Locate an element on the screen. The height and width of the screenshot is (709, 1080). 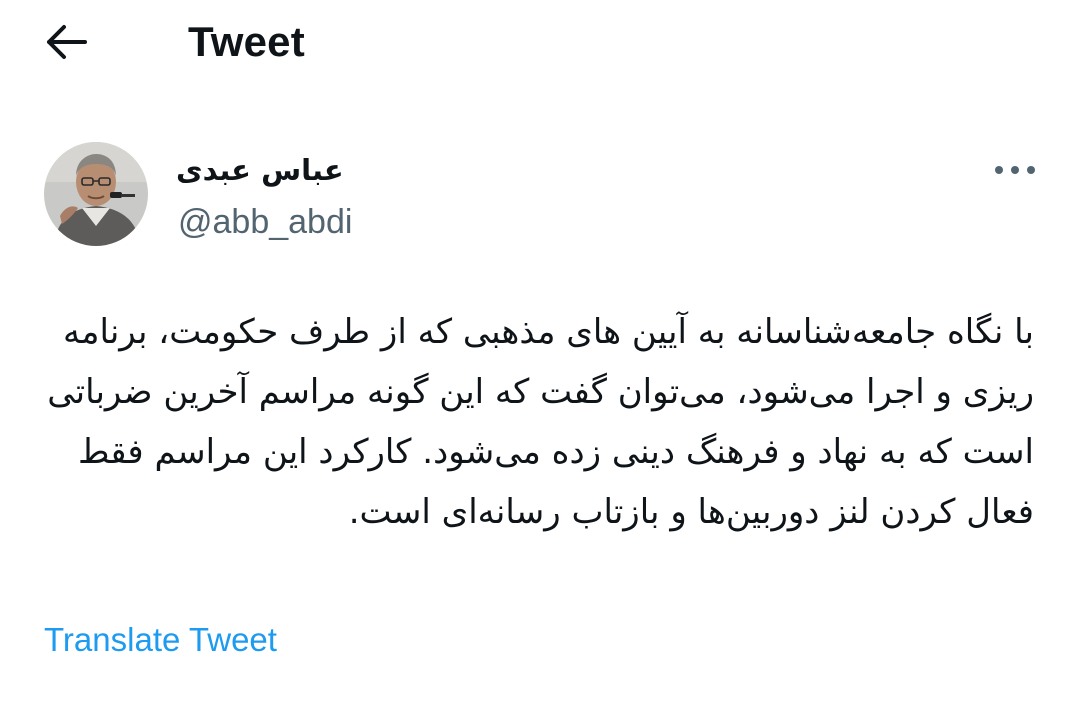
back-button is located at coordinates (66, 42).